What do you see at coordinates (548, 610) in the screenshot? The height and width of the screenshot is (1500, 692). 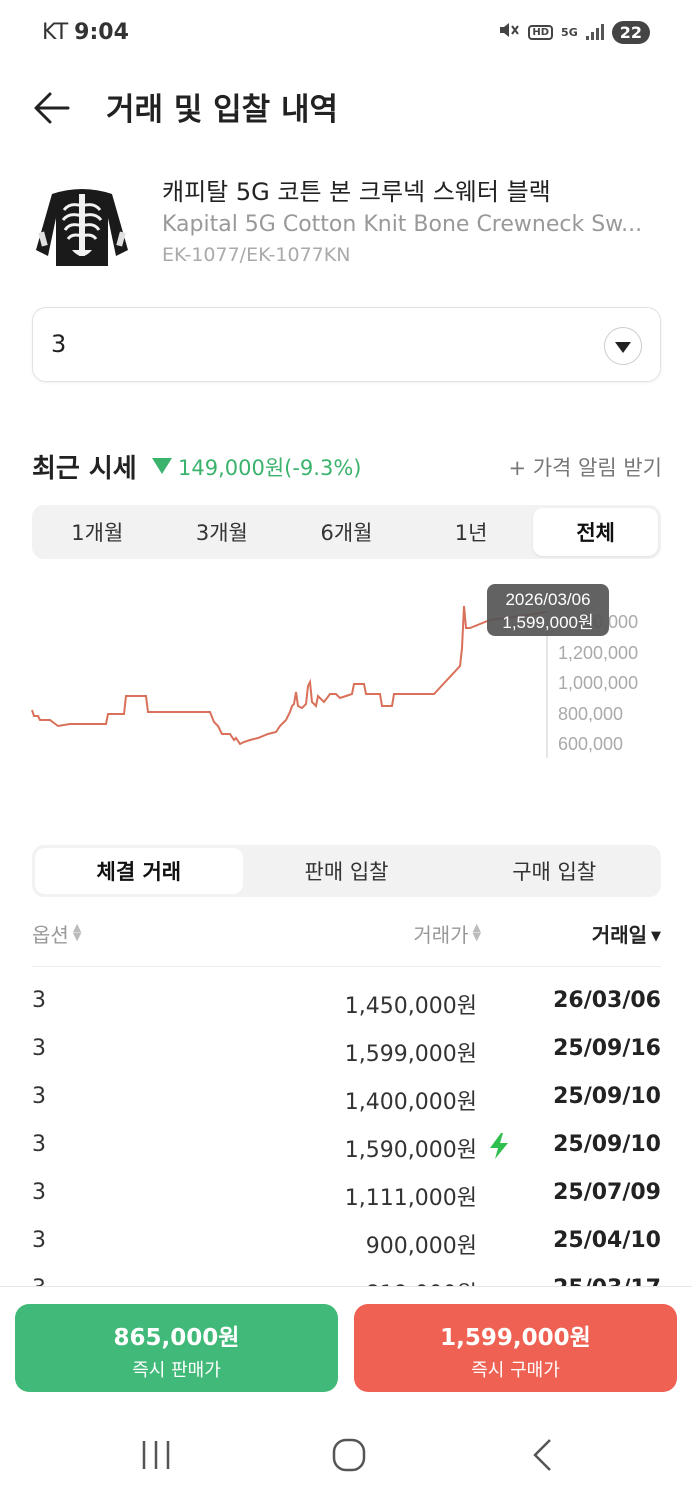 I see `tooltip: 2026/03/06 1,599,000원` at bounding box center [548, 610].